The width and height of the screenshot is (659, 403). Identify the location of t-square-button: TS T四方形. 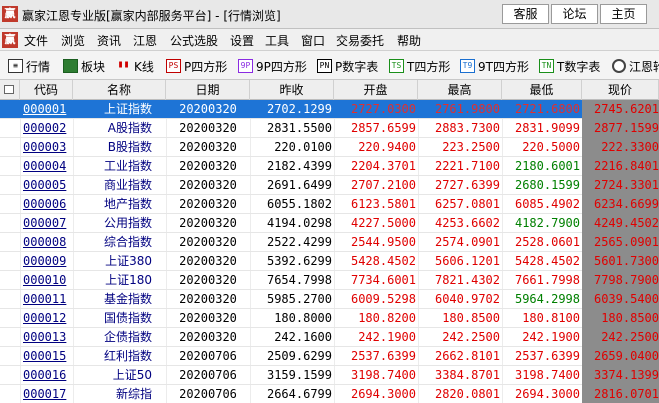
(419, 66).